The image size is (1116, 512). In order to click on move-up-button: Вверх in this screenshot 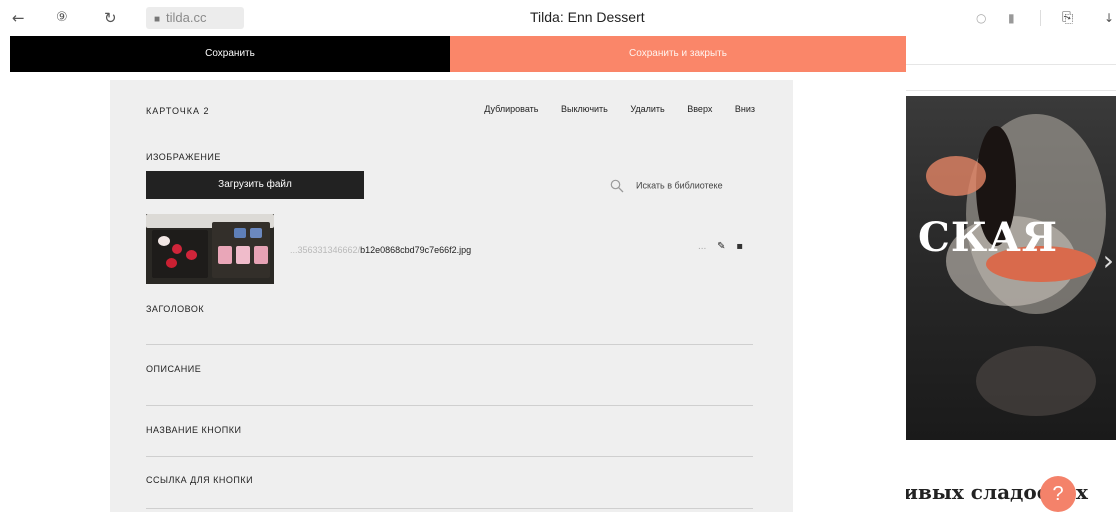, I will do `click(699, 109)`.